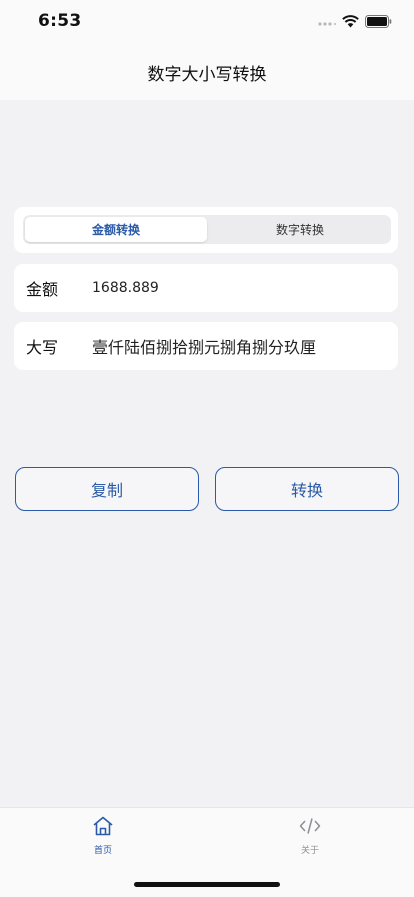 This screenshot has height=897, width=414. What do you see at coordinates (307, 489) in the screenshot?
I see `convert-button: 转换` at bounding box center [307, 489].